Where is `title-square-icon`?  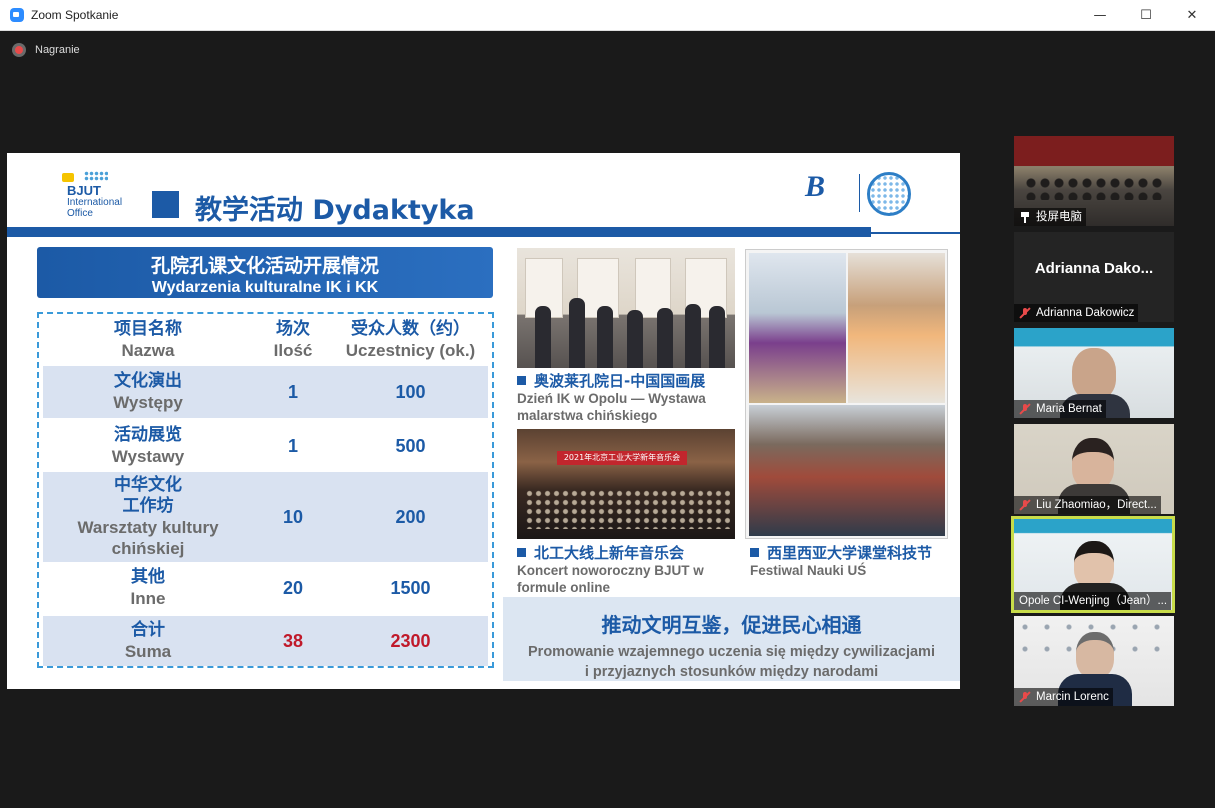 title-square-icon is located at coordinates (165, 204).